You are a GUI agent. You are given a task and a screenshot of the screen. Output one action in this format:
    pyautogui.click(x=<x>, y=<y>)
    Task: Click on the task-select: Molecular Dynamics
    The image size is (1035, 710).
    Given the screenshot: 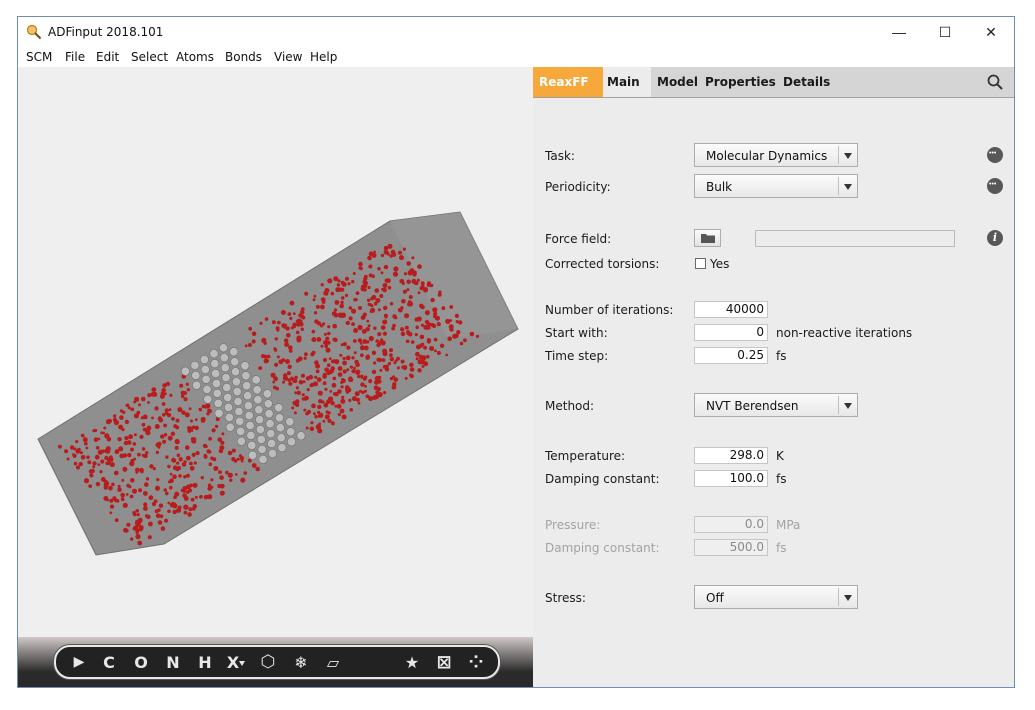 What is the action you would take?
    pyautogui.click(x=776, y=155)
    